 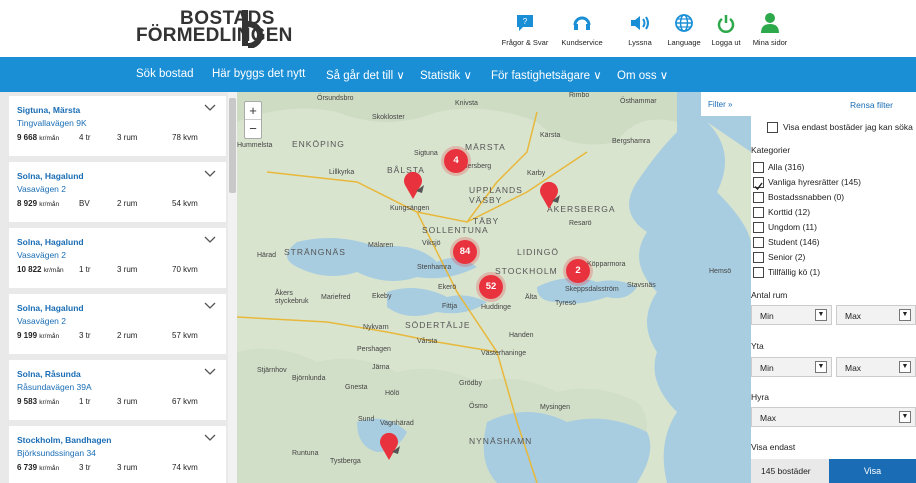 What do you see at coordinates (365, 75) in the screenshot?
I see `nav-how-it-works: Så går det till ∨` at bounding box center [365, 75].